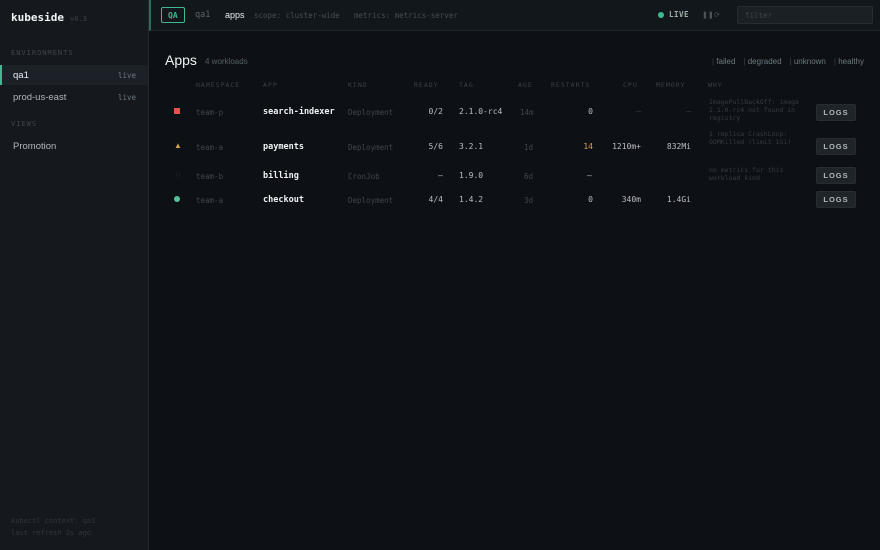 This screenshot has width=880, height=550. I want to click on filter-unknown: unknown, so click(808, 61).